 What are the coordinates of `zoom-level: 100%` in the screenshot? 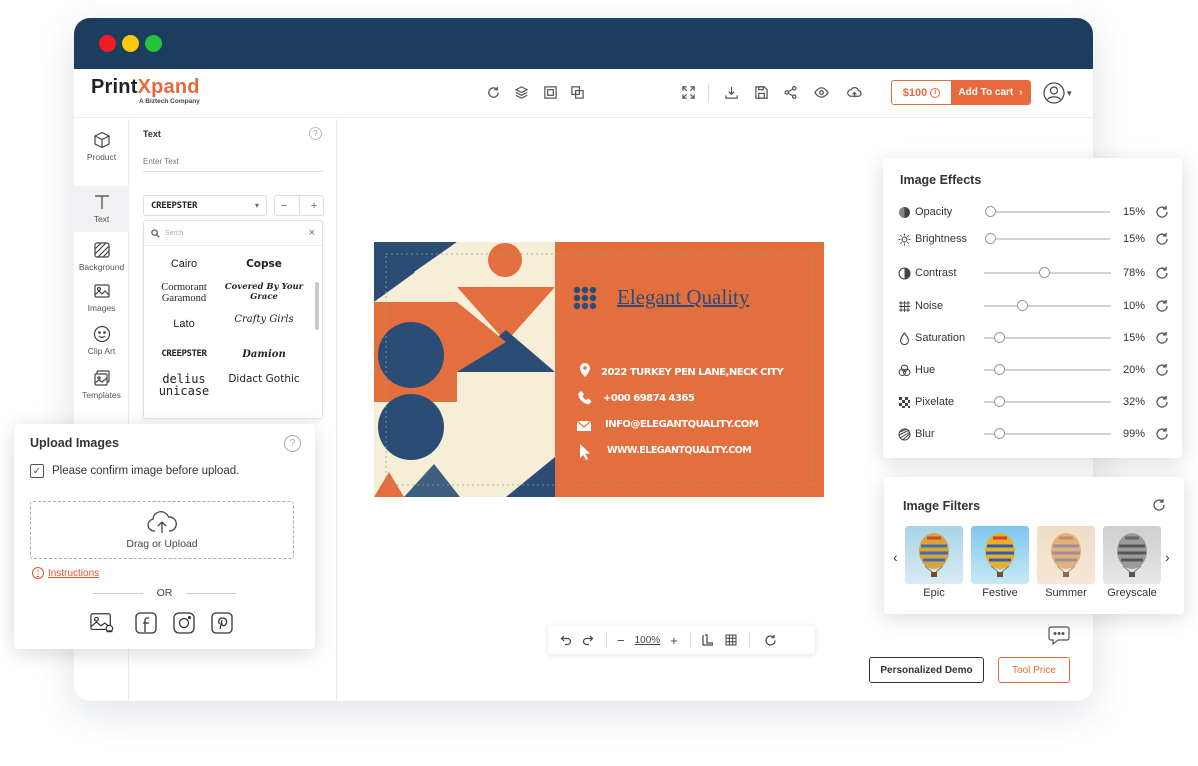 It's located at (648, 640).